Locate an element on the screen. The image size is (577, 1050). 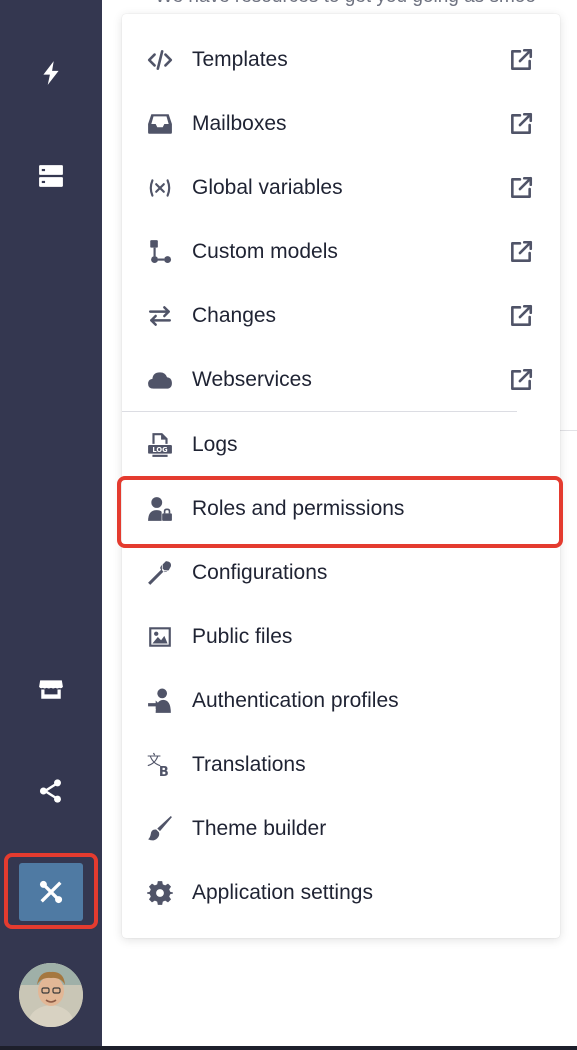
bolt-icon is located at coordinates (51, 73).